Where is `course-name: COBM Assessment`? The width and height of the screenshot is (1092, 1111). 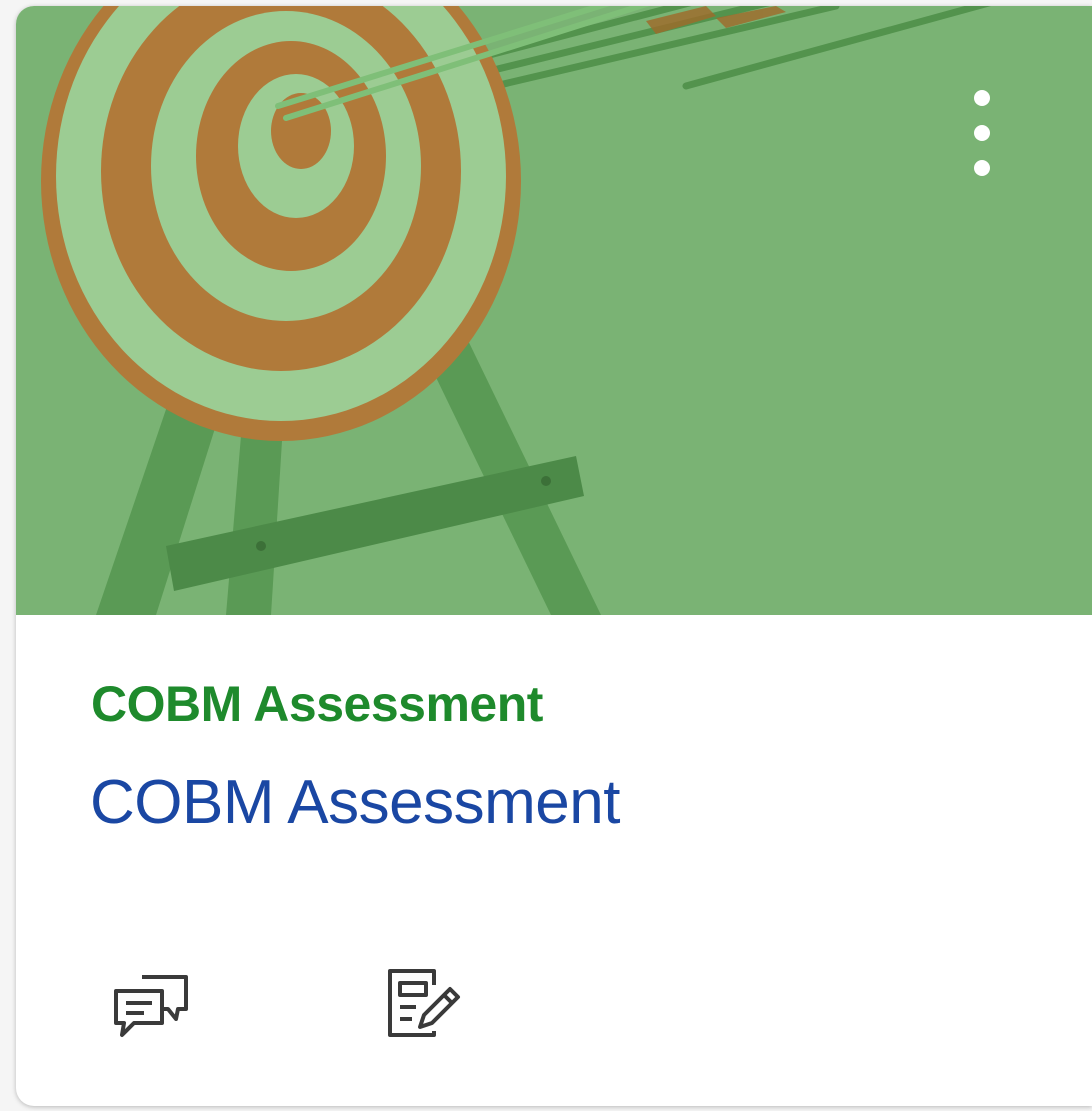
course-name: COBM Assessment is located at coordinates (355, 802).